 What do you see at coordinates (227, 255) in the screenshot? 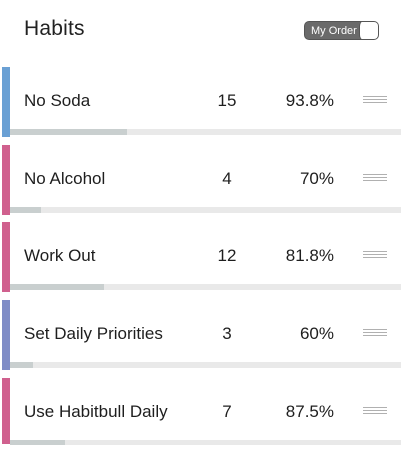
I see `habit-count: 12` at bounding box center [227, 255].